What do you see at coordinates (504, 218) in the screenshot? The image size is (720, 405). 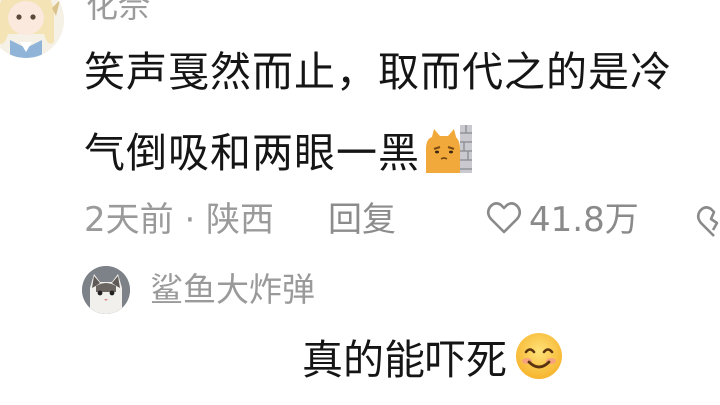 I see `heart-outline-icon` at bounding box center [504, 218].